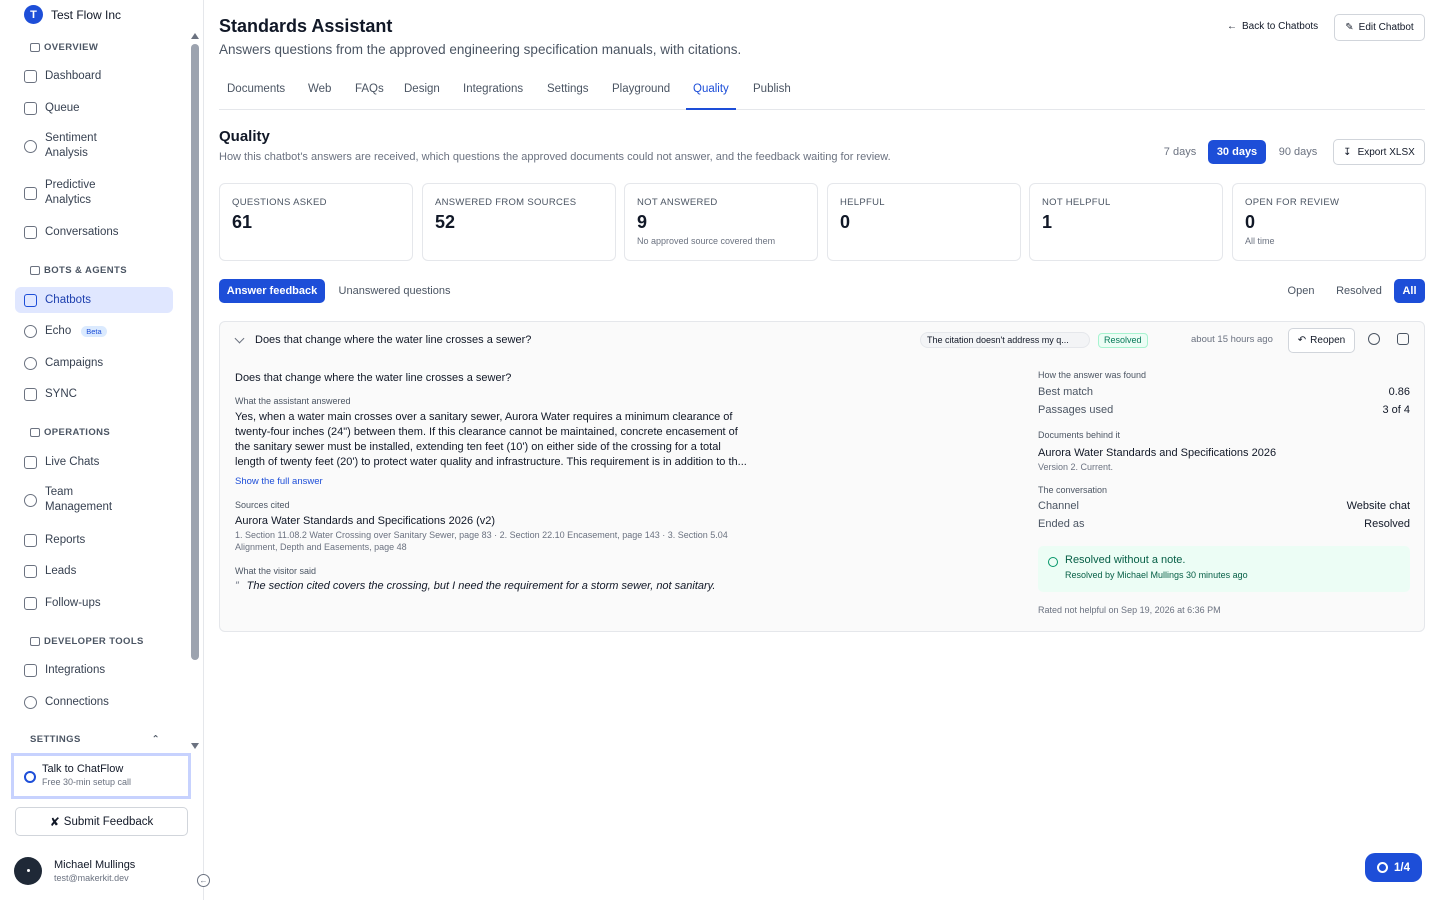 The image size is (1440, 900). What do you see at coordinates (195, 746) in the screenshot?
I see `scroll-down-arrow` at bounding box center [195, 746].